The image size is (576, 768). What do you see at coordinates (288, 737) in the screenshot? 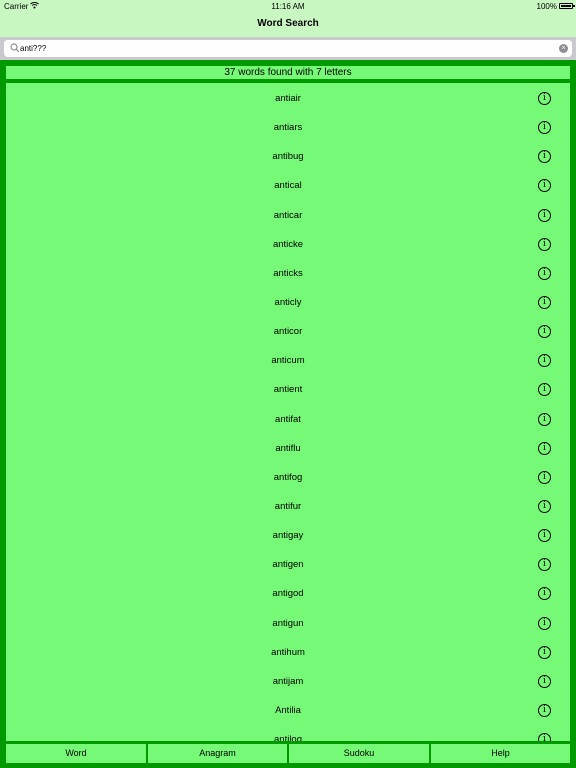
I see `word-label: antilog` at bounding box center [288, 737].